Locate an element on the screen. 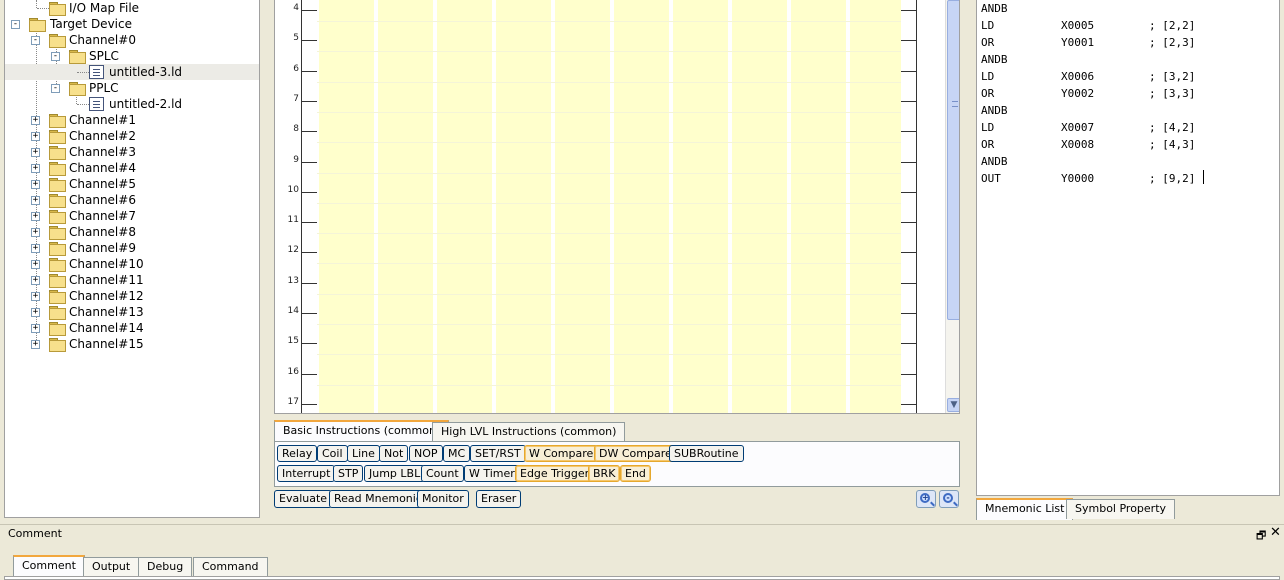  tab-comment: Comment is located at coordinates (49, 566).